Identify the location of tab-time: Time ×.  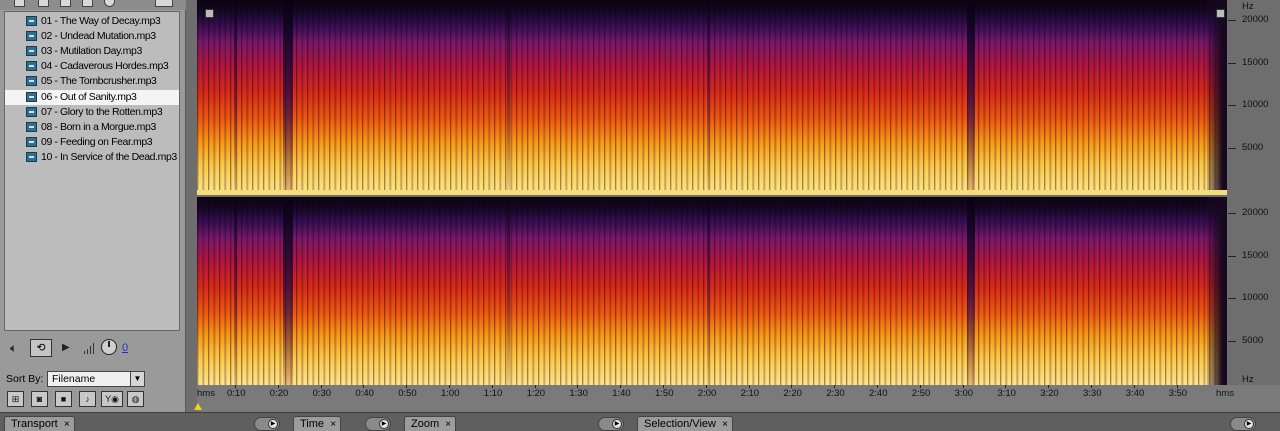
(317, 423).